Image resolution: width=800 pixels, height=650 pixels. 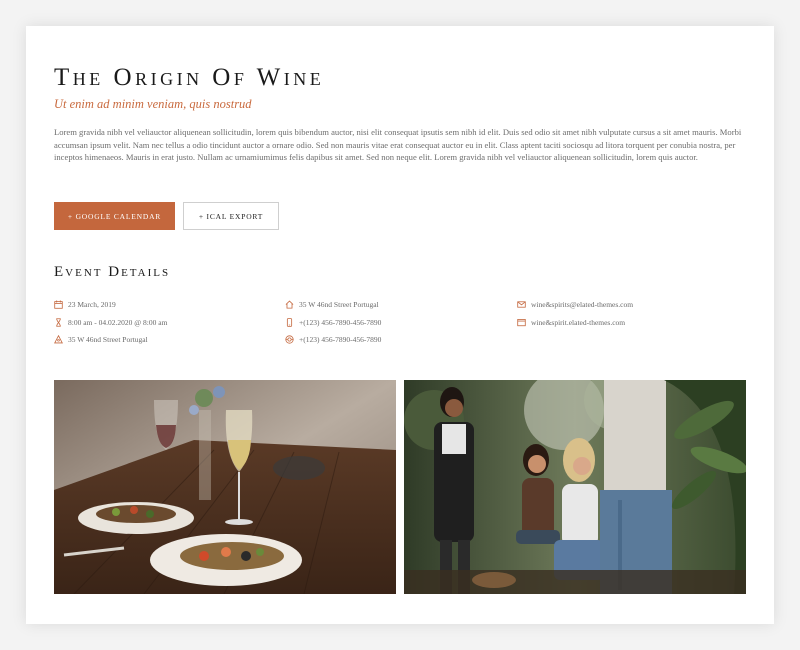 I want to click on detail-support-phone-text: +(123) 456-7890-456-7890, so click(x=340, y=340).